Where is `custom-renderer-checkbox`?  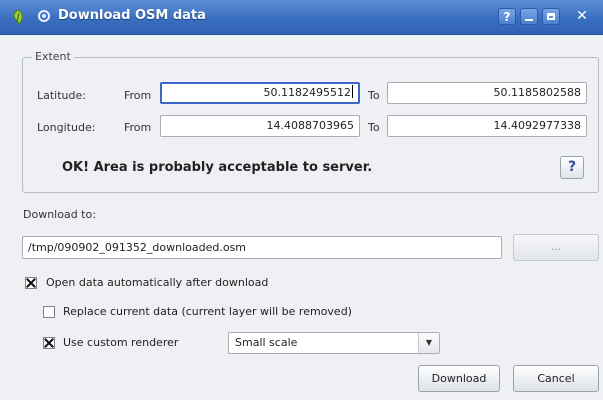
custom-renderer-checkbox is located at coordinates (49, 343).